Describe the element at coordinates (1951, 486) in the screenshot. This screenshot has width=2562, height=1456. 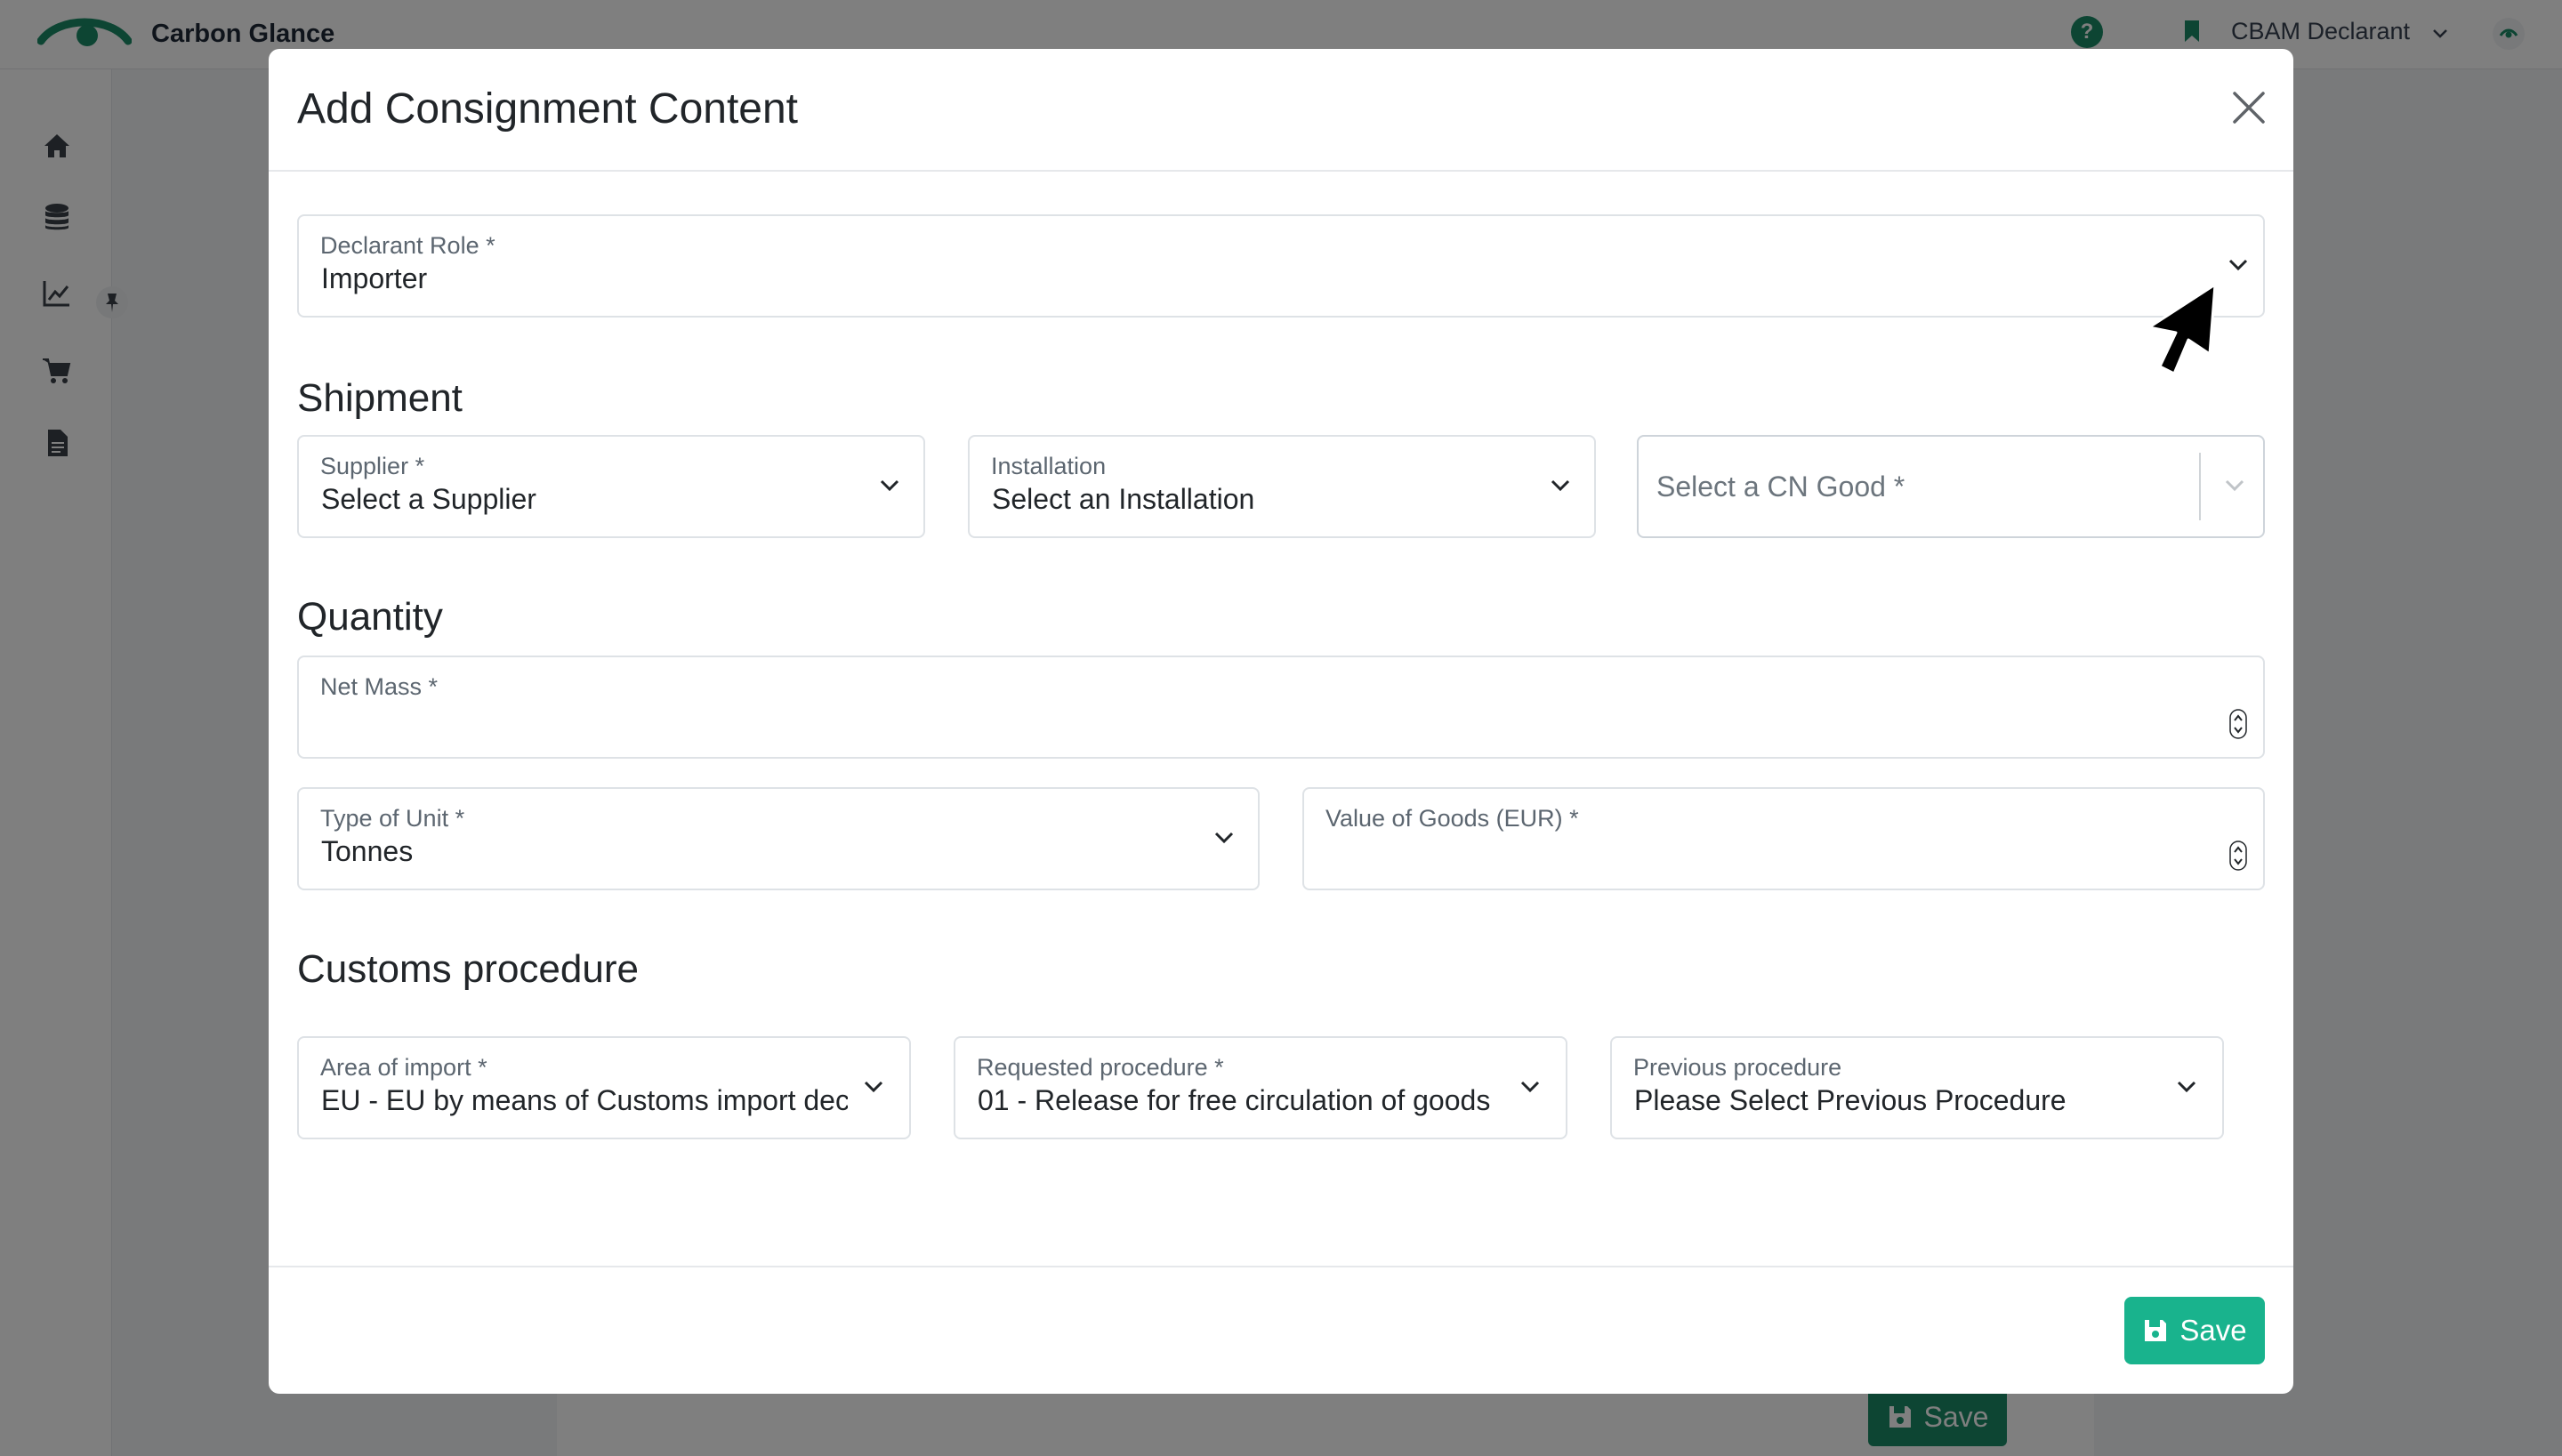
I see `cn-good-select: Select a CN Good *` at that location.